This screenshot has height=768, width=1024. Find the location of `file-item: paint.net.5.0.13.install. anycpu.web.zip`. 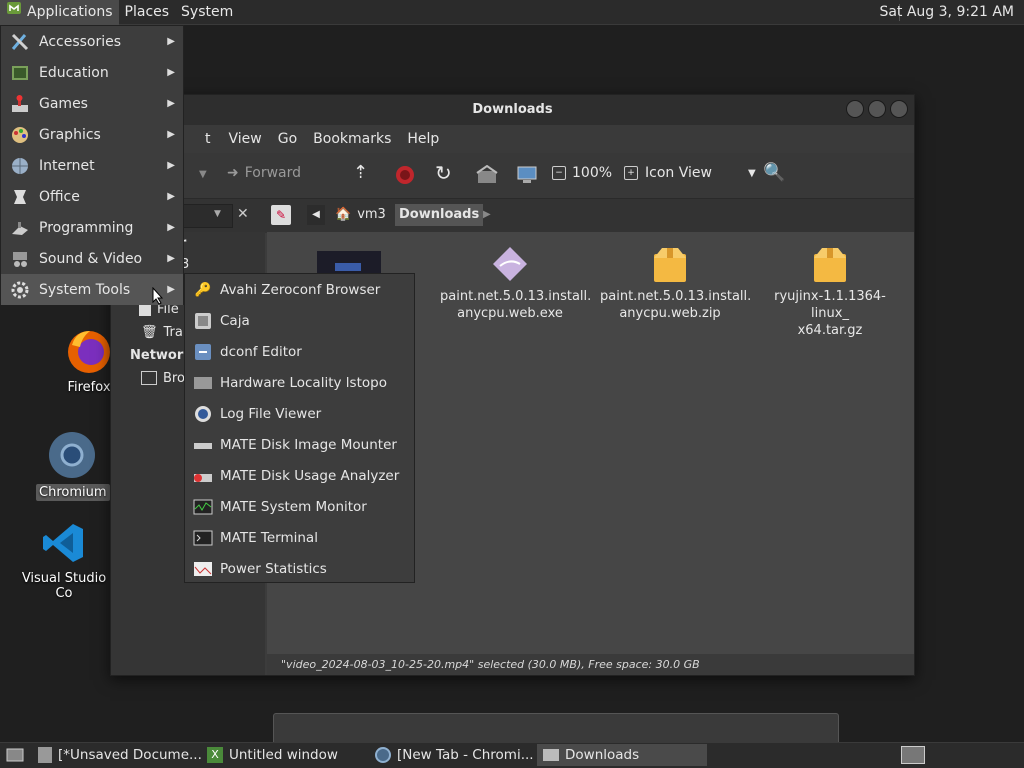

file-item: paint.net.5.0.13.install. anycpu.web.zip is located at coordinates (675, 283).